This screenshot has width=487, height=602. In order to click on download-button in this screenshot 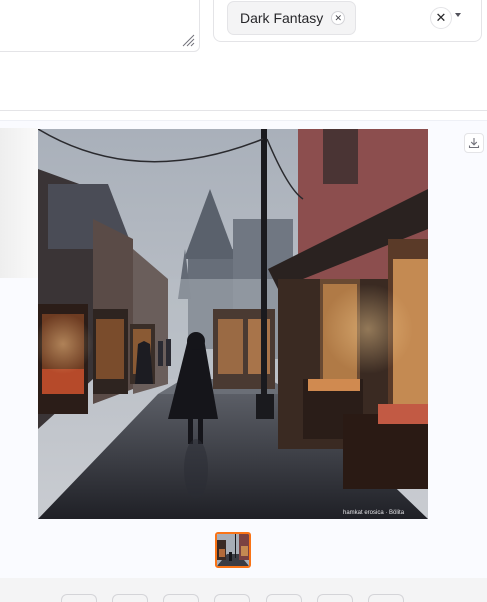, I will do `click(474, 143)`.